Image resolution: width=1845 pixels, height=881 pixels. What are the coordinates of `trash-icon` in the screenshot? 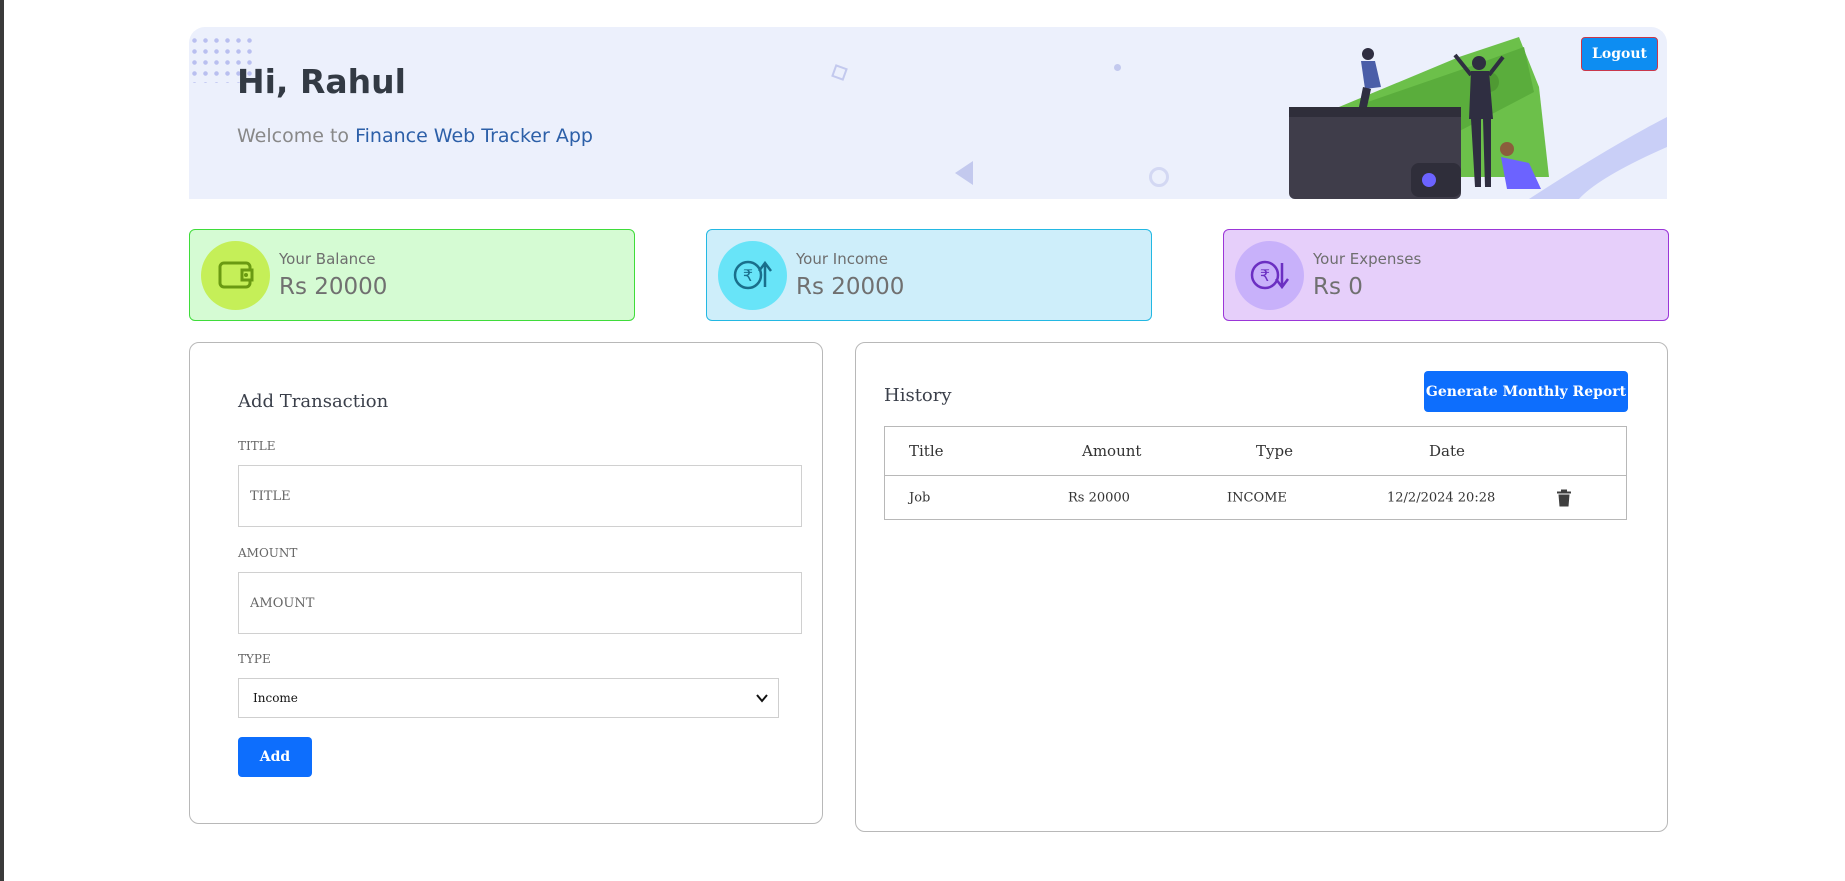 It's located at (1564, 497).